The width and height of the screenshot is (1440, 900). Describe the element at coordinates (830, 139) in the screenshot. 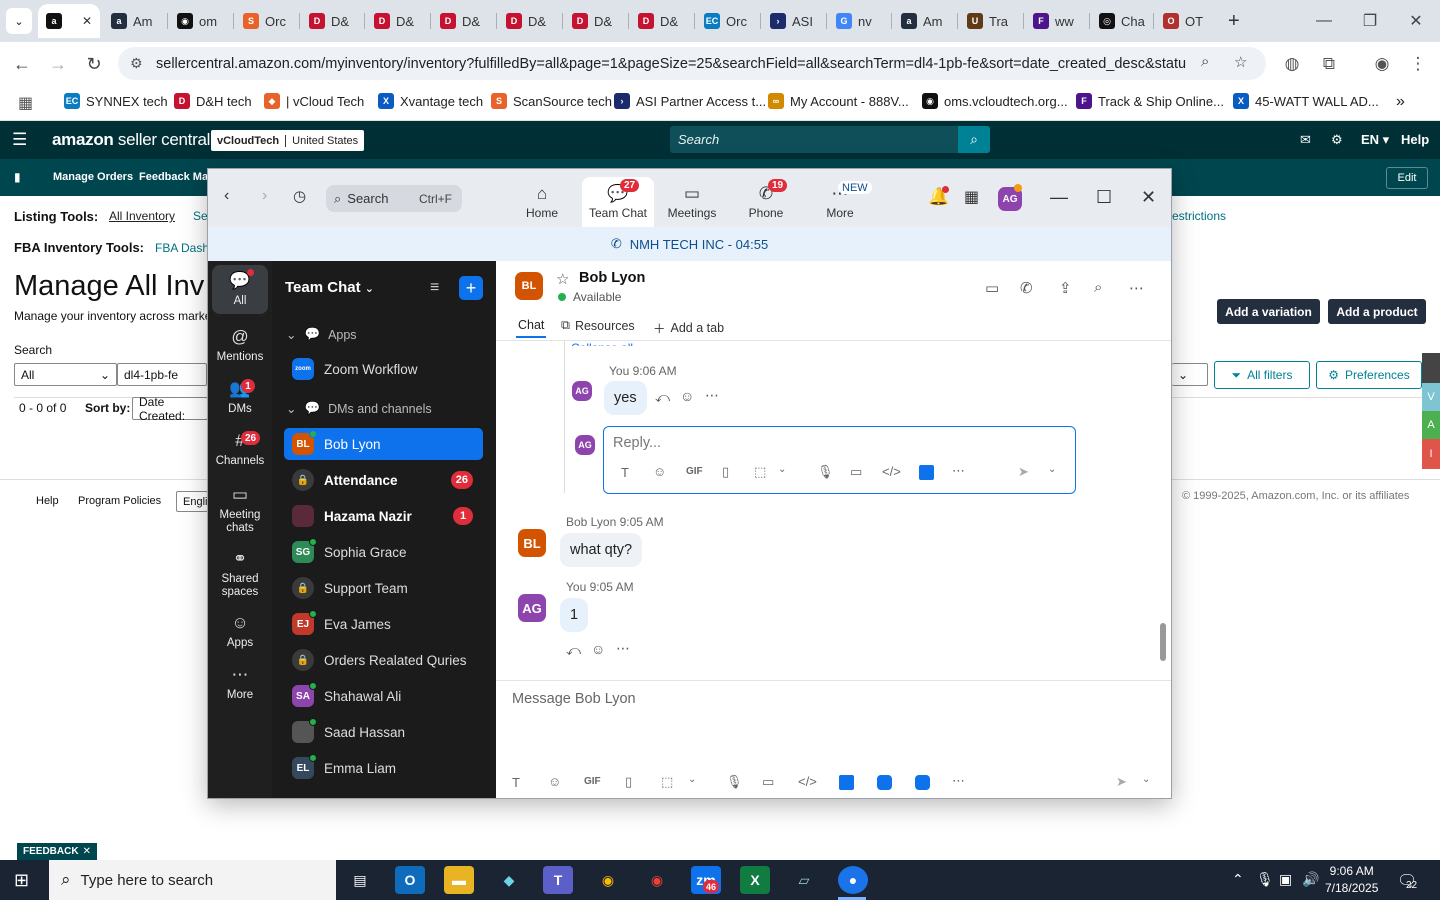

I see `amazon-search-box: Search ⌕` at that location.